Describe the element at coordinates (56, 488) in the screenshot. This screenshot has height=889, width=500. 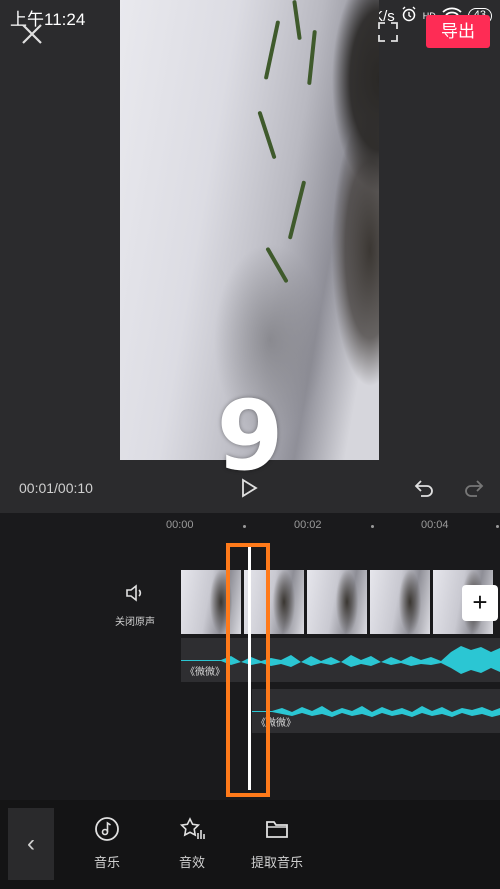
I see `timecode: 00:01/00:10` at that location.